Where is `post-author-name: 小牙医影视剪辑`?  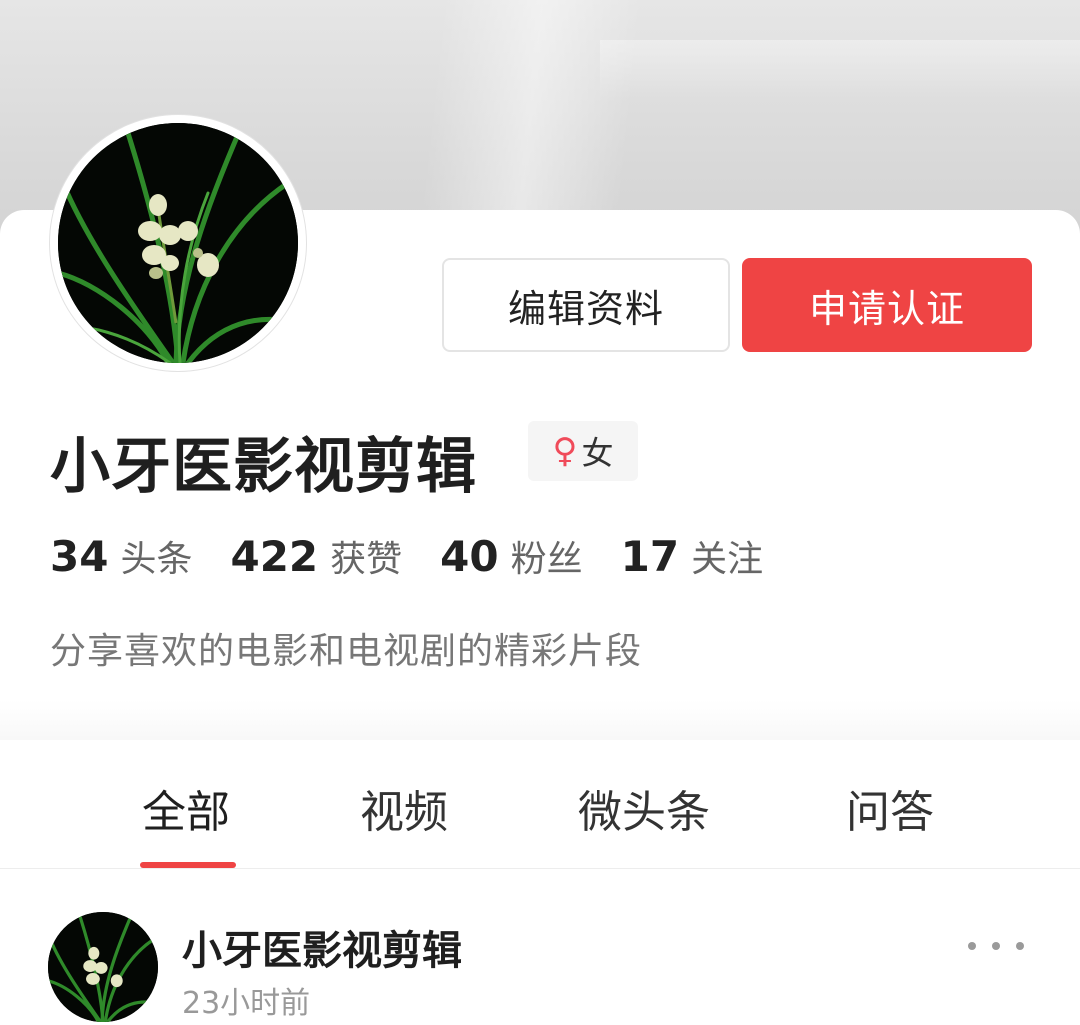
post-author-name: 小牙医影视剪辑 is located at coordinates (322, 947).